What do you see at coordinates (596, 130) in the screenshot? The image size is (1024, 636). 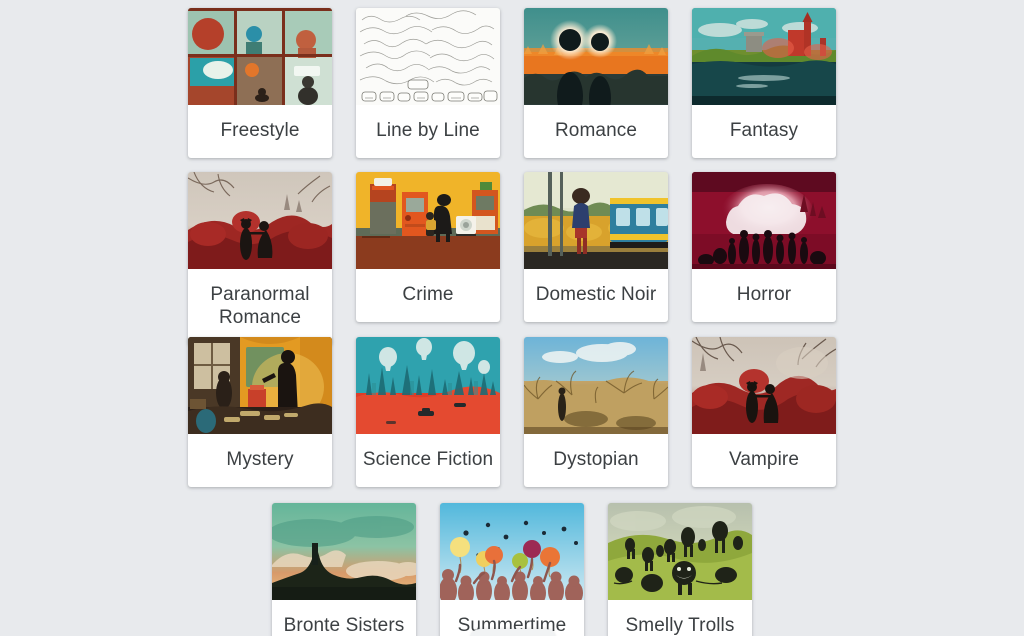 I see `genre-card-label: Romance` at bounding box center [596, 130].